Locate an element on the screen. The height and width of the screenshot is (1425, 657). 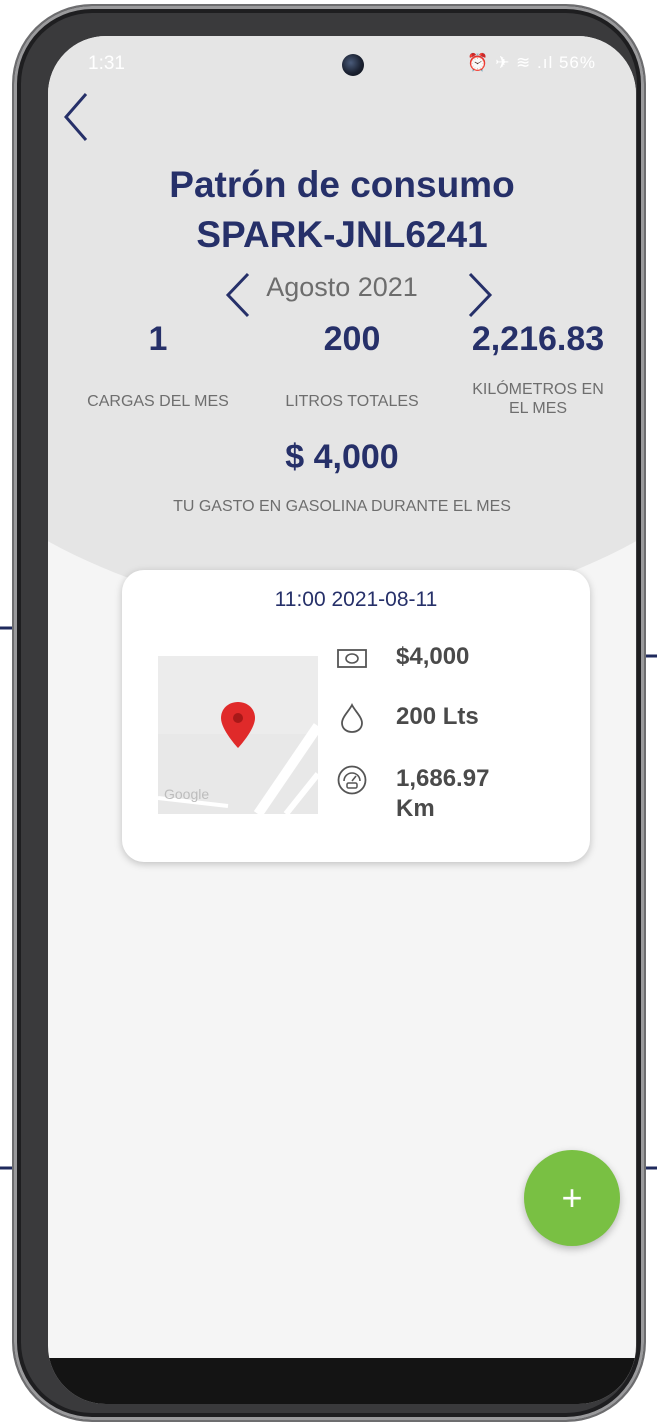
back-button is located at coordinates (78, 117).